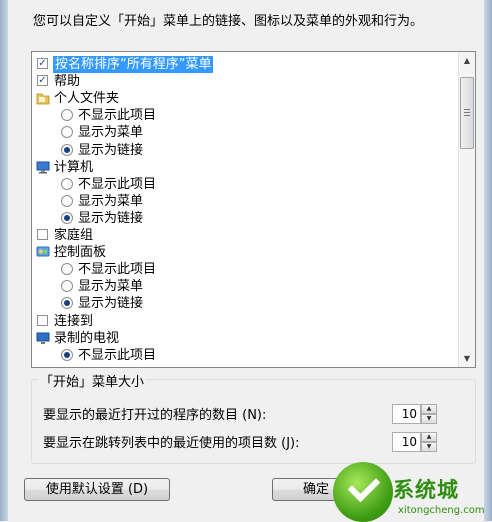 The width and height of the screenshot is (492, 522). What do you see at coordinates (43, 252) in the screenshot?
I see `control-panel-icon` at bounding box center [43, 252].